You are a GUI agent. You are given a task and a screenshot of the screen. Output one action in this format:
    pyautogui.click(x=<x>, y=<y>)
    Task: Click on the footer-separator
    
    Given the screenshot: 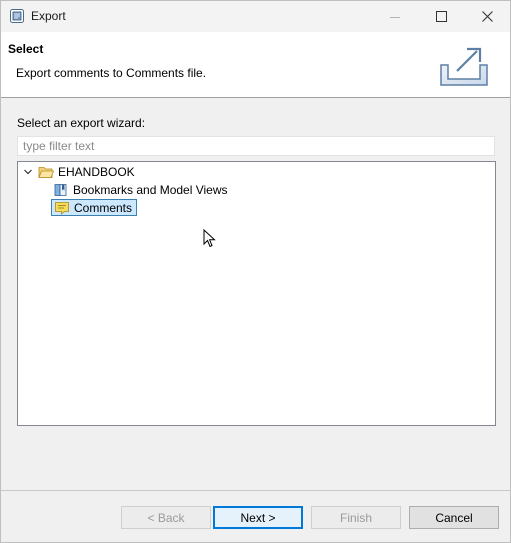 What is the action you would take?
    pyautogui.click(x=255, y=490)
    